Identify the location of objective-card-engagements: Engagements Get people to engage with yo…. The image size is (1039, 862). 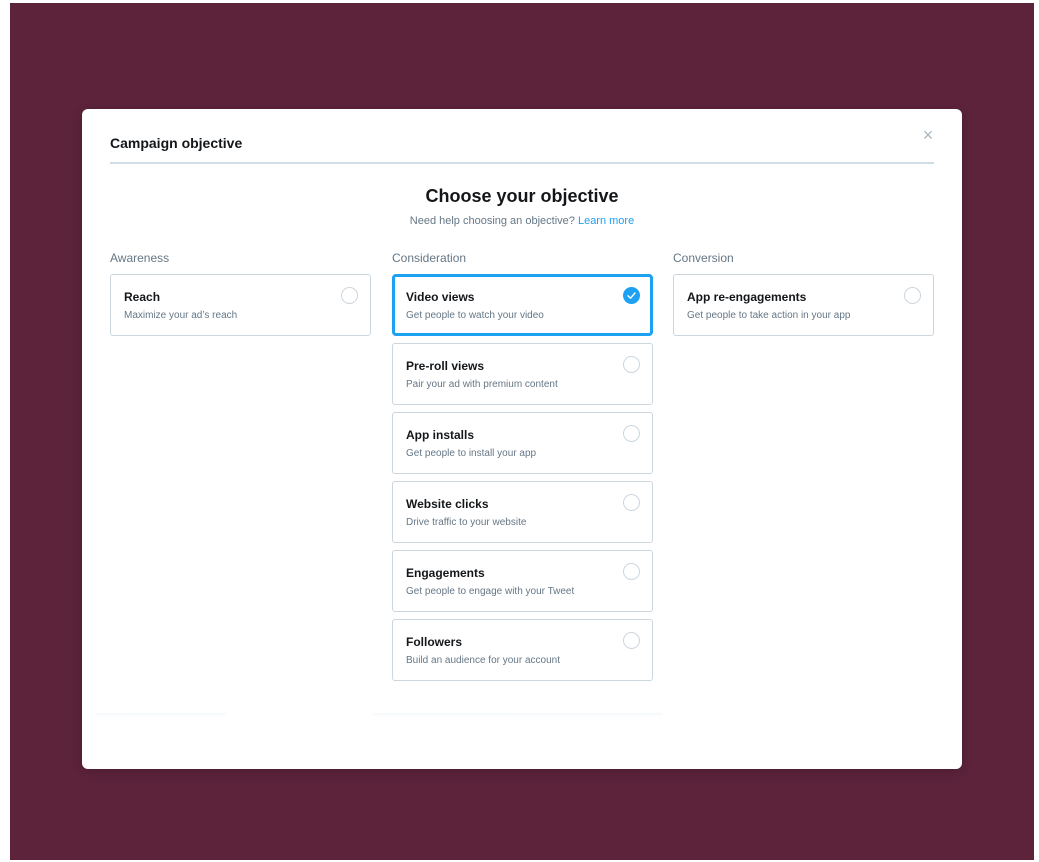
(522, 581).